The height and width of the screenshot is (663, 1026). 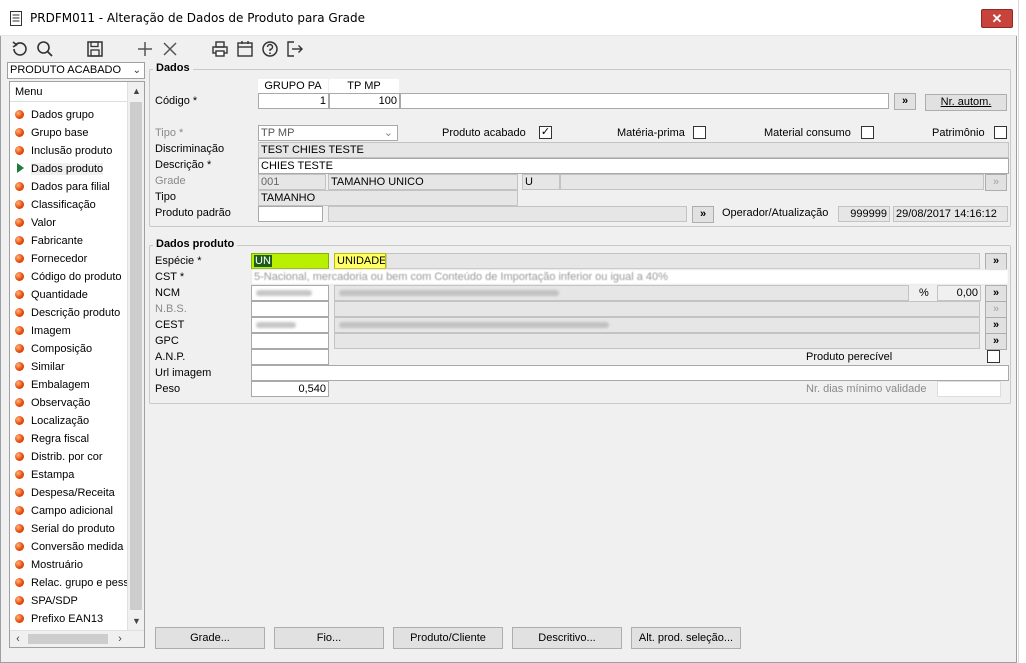 I want to click on ncm-code-field, so click(x=290, y=293).